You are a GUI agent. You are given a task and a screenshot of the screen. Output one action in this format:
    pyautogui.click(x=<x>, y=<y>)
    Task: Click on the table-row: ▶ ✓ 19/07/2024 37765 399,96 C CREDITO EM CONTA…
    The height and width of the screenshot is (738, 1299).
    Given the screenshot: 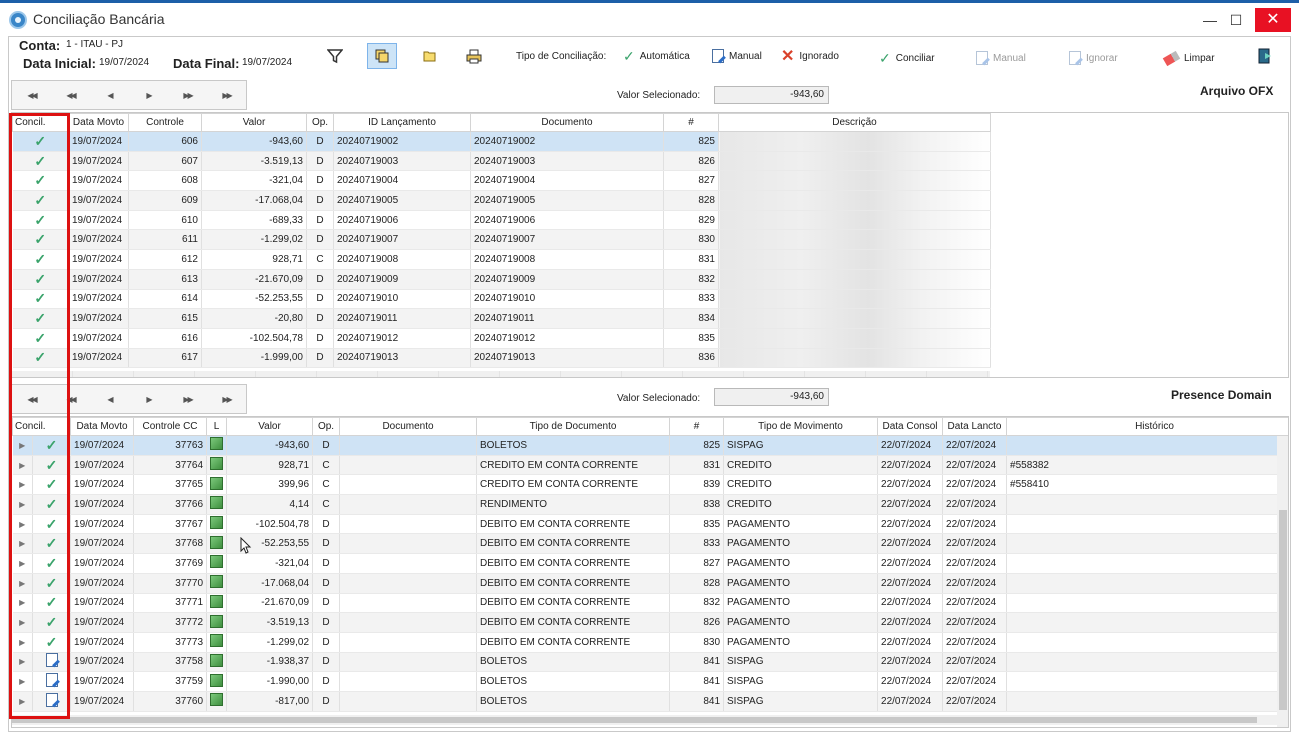 What is the action you would take?
    pyautogui.click(x=650, y=485)
    